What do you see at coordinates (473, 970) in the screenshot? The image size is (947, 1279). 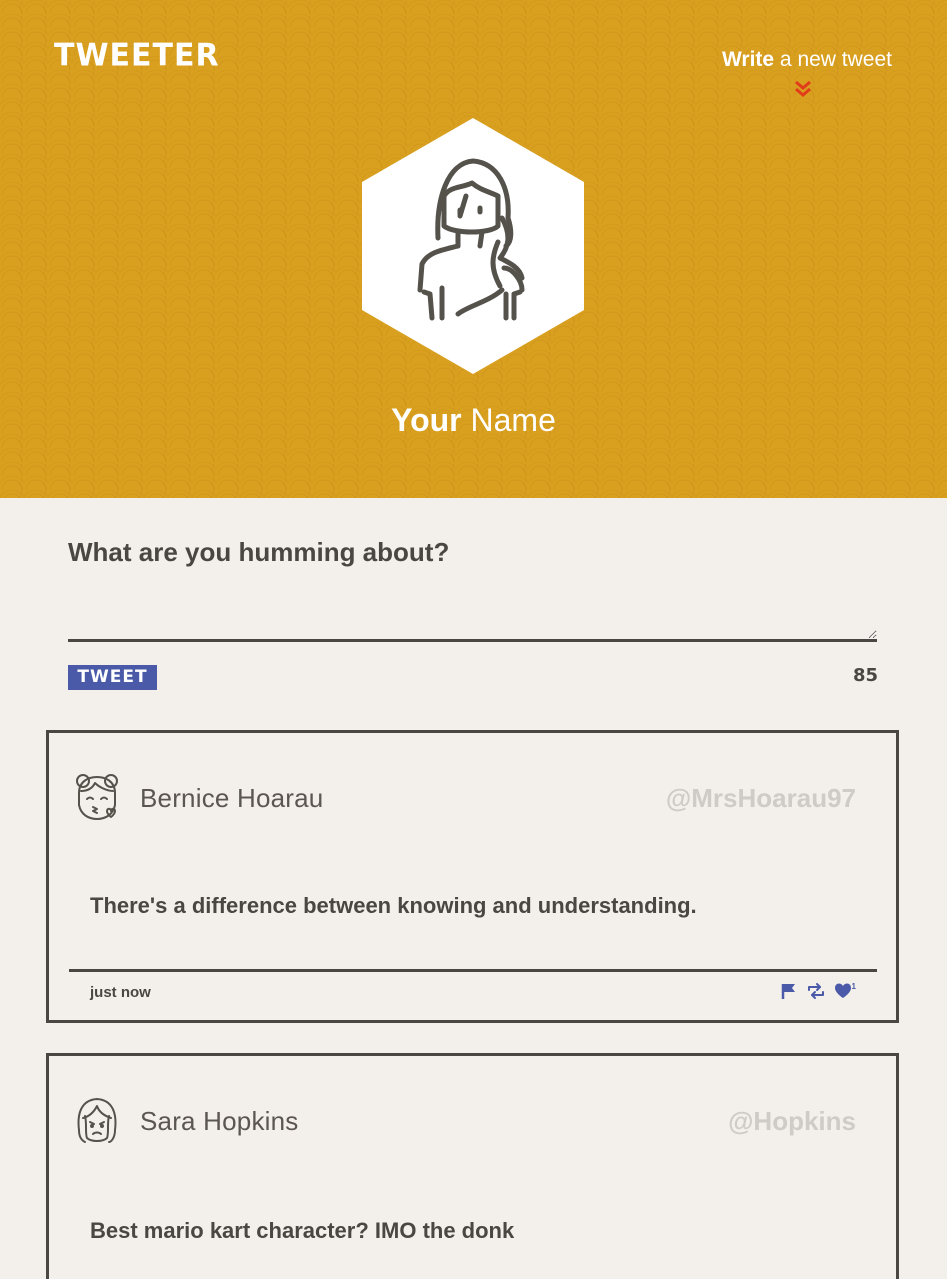 I see `tweet-divider` at bounding box center [473, 970].